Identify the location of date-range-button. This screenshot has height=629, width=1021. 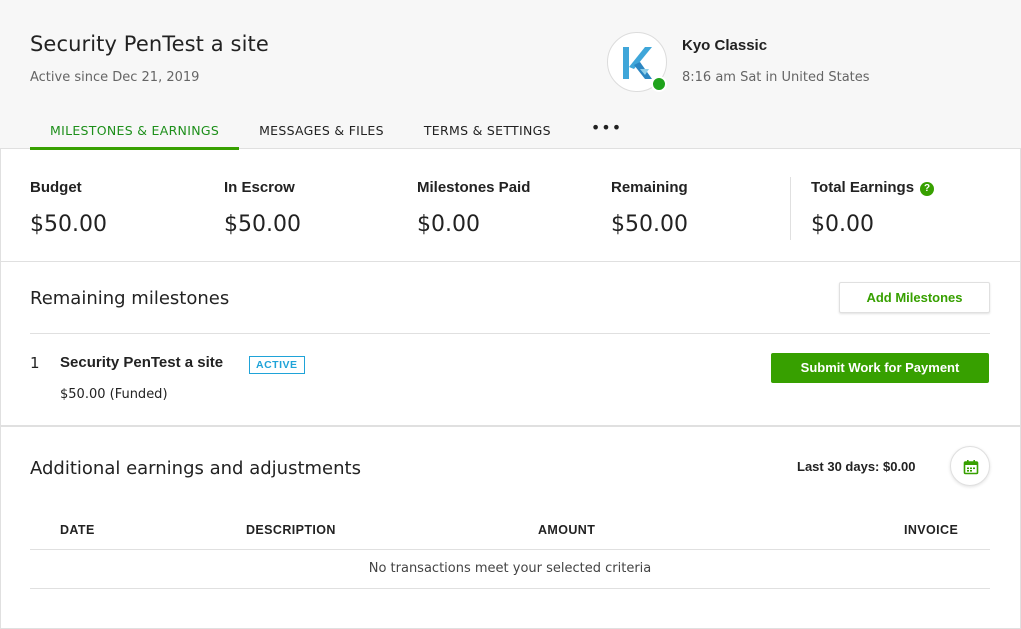
(970, 466).